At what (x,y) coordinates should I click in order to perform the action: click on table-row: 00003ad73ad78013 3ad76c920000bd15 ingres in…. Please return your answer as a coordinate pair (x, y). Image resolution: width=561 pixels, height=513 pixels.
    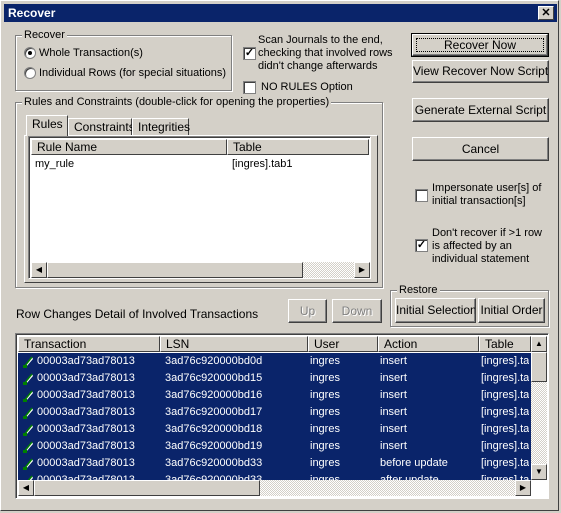
    Looking at the image, I should click on (274, 378).